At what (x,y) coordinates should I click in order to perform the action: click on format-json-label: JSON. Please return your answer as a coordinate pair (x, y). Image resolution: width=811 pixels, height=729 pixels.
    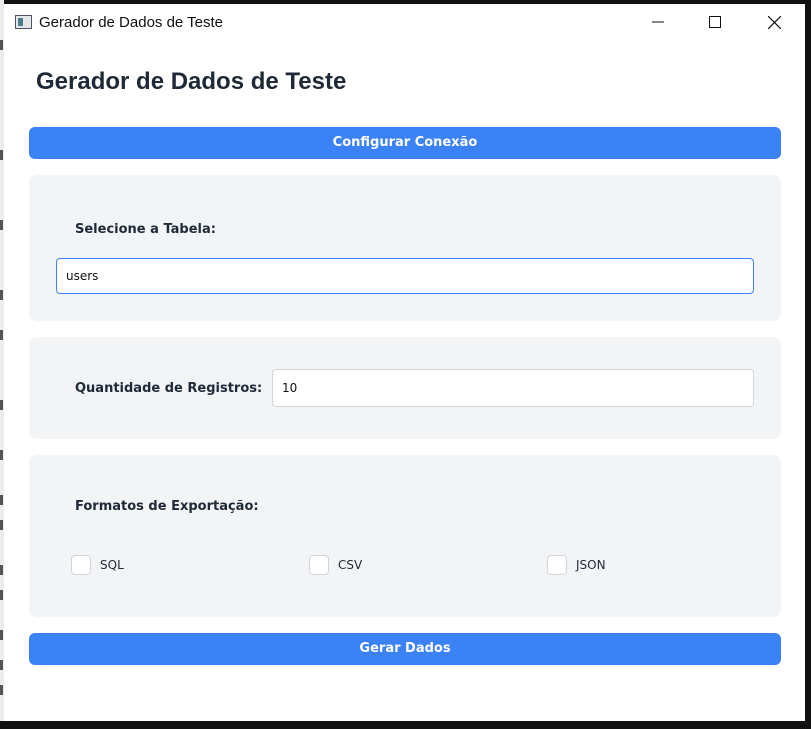
    Looking at the image, I should click on (591, 565).